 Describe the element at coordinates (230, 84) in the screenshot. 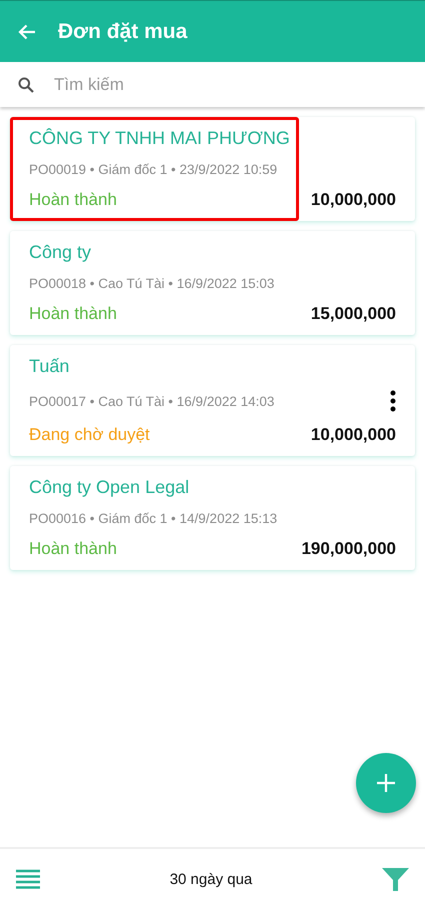

I see `search-field: Tìm kiếm` at that location.